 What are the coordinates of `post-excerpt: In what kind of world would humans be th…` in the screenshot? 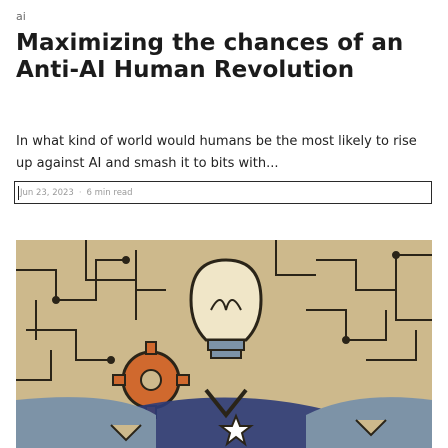 It's located at (216, 152).